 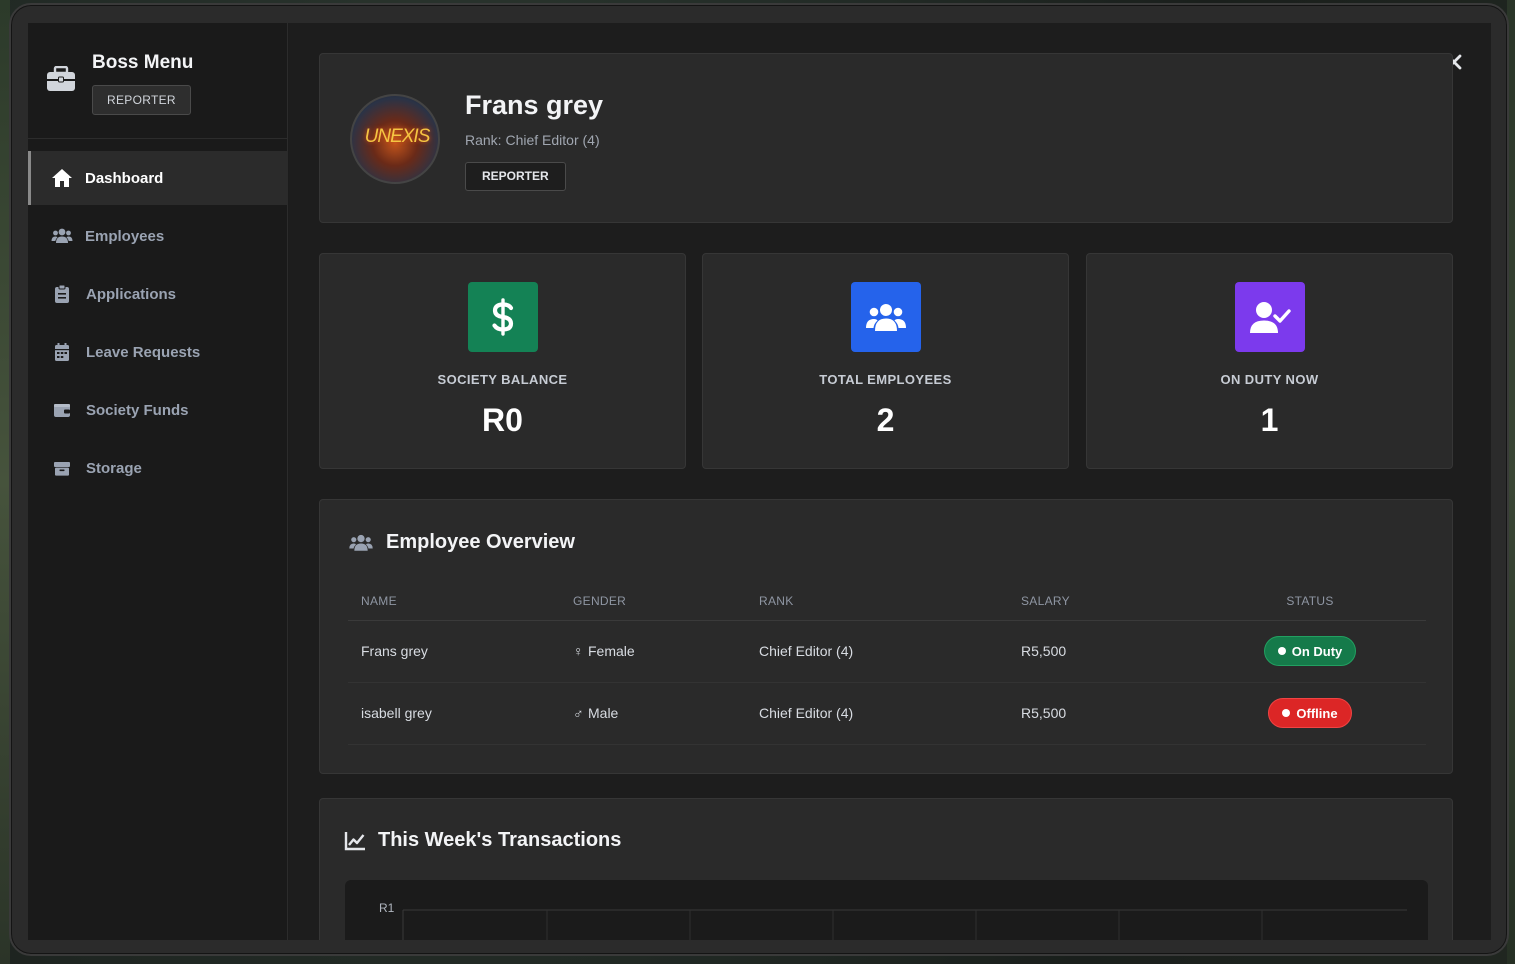 I want to click on box-icon, so click(x=62, y=469).